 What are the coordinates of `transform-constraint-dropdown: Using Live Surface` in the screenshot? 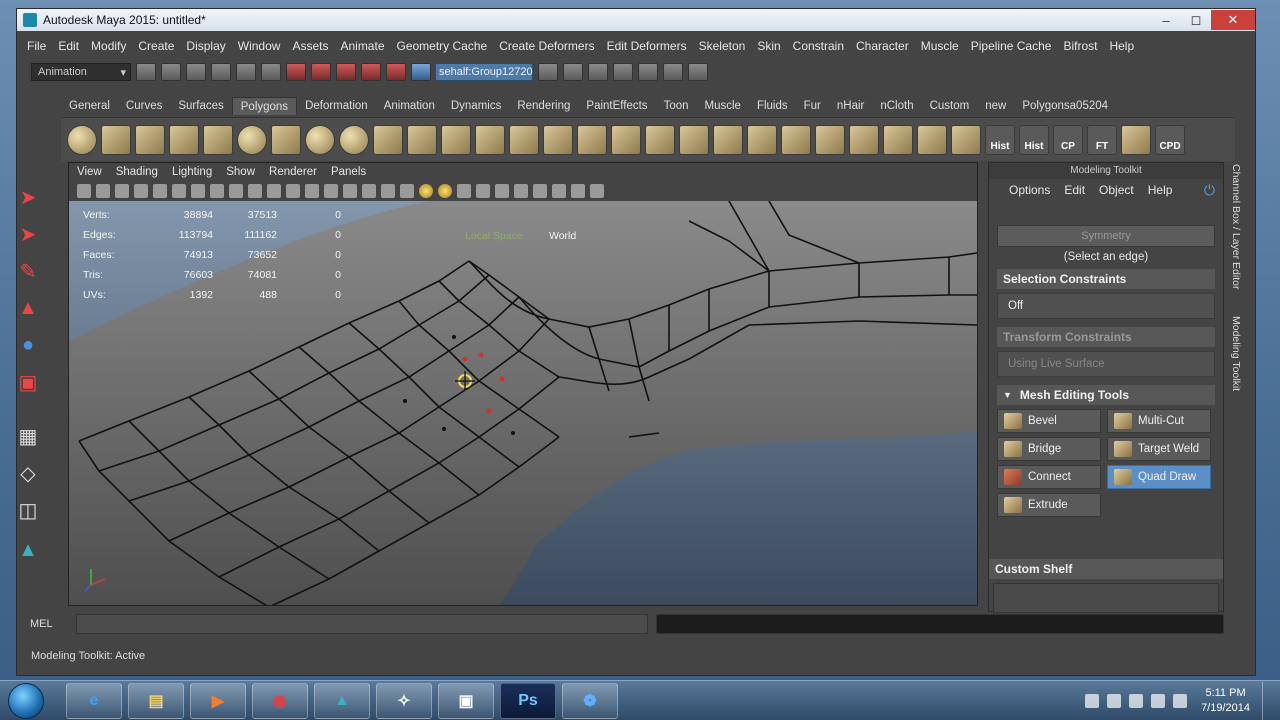 It's located at (1106, 364).